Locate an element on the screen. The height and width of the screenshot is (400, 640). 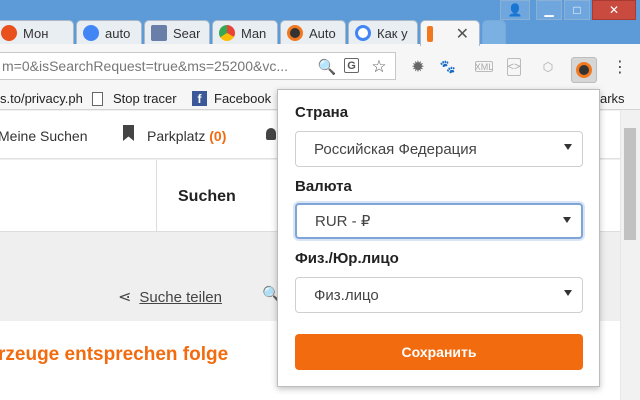
save-button-label: Сохранить is located at coordinates (439, 352).